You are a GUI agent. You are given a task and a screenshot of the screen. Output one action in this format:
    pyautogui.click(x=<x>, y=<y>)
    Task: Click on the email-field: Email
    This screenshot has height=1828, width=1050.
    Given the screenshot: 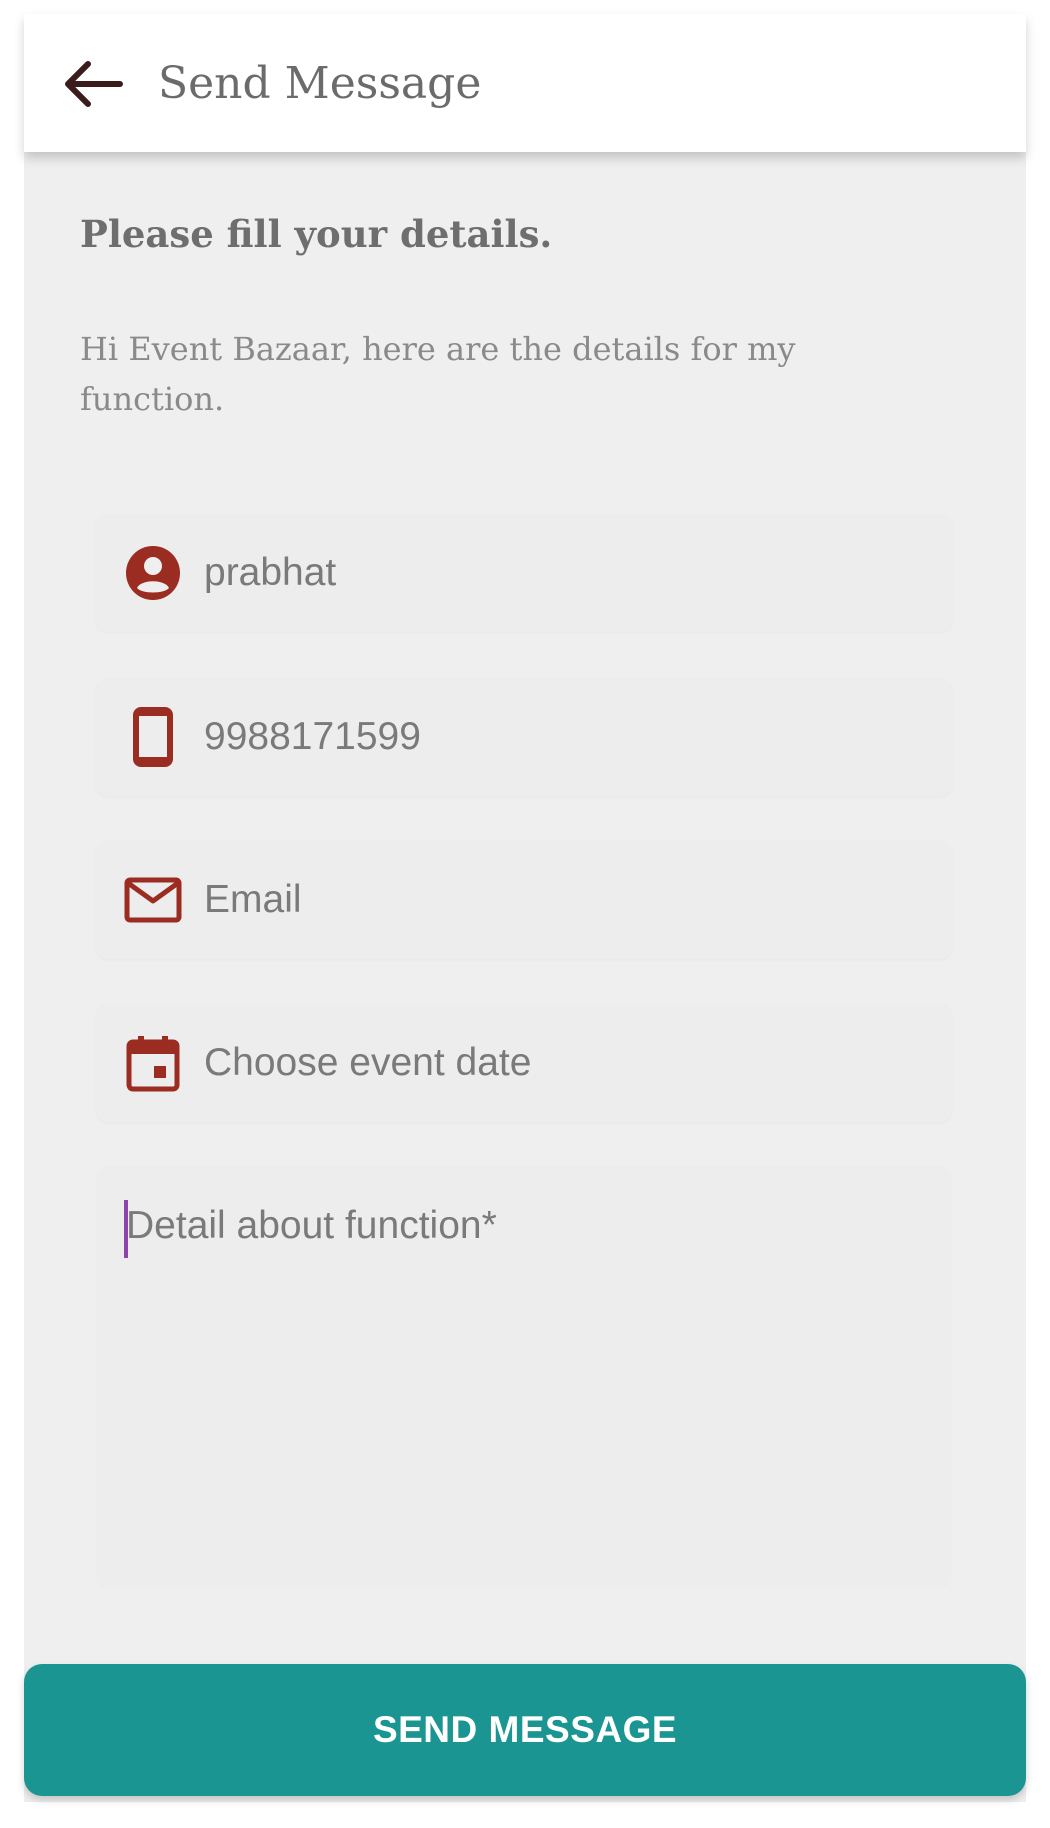 What is the action you would take?
    pyautogui.click(x=524, y=900)
    